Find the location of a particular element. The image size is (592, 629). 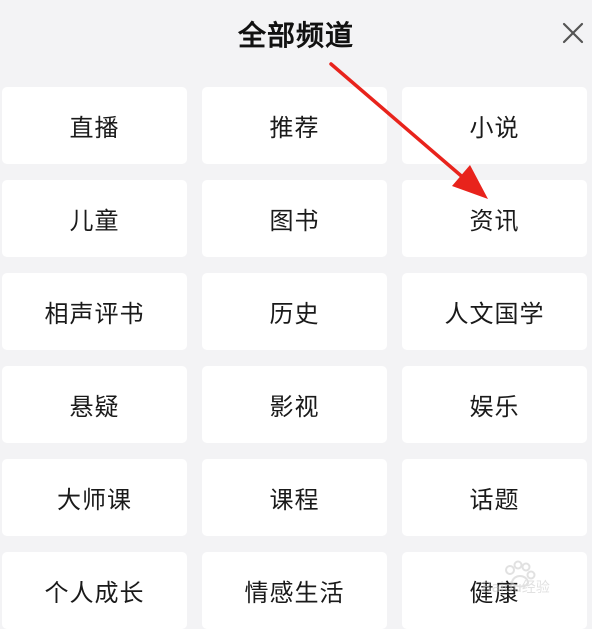

channel-tile-courses: 课程 is located at coordinates (294, 497).